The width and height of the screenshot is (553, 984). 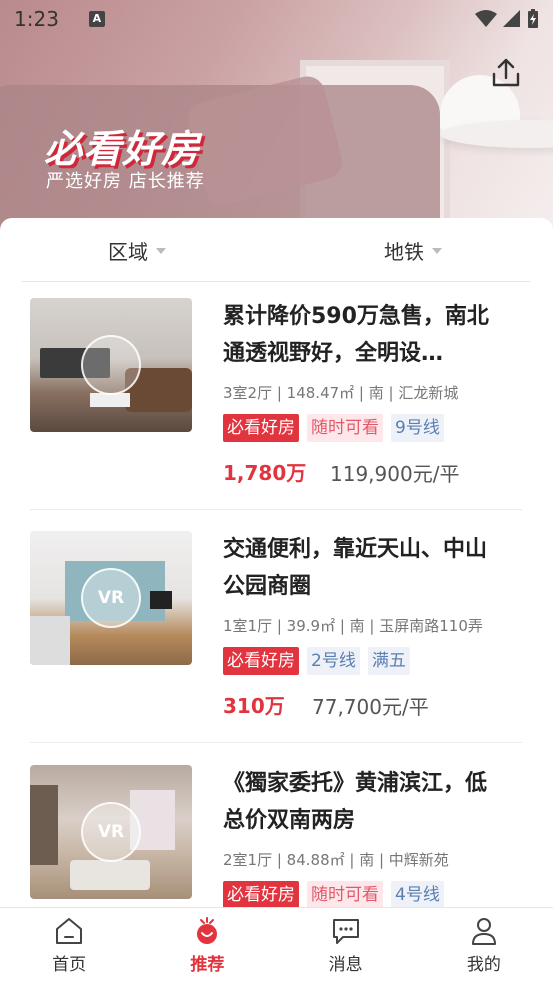 I want to click on filter-subway-dropdown: 地铁, so click(x=413, y=250).